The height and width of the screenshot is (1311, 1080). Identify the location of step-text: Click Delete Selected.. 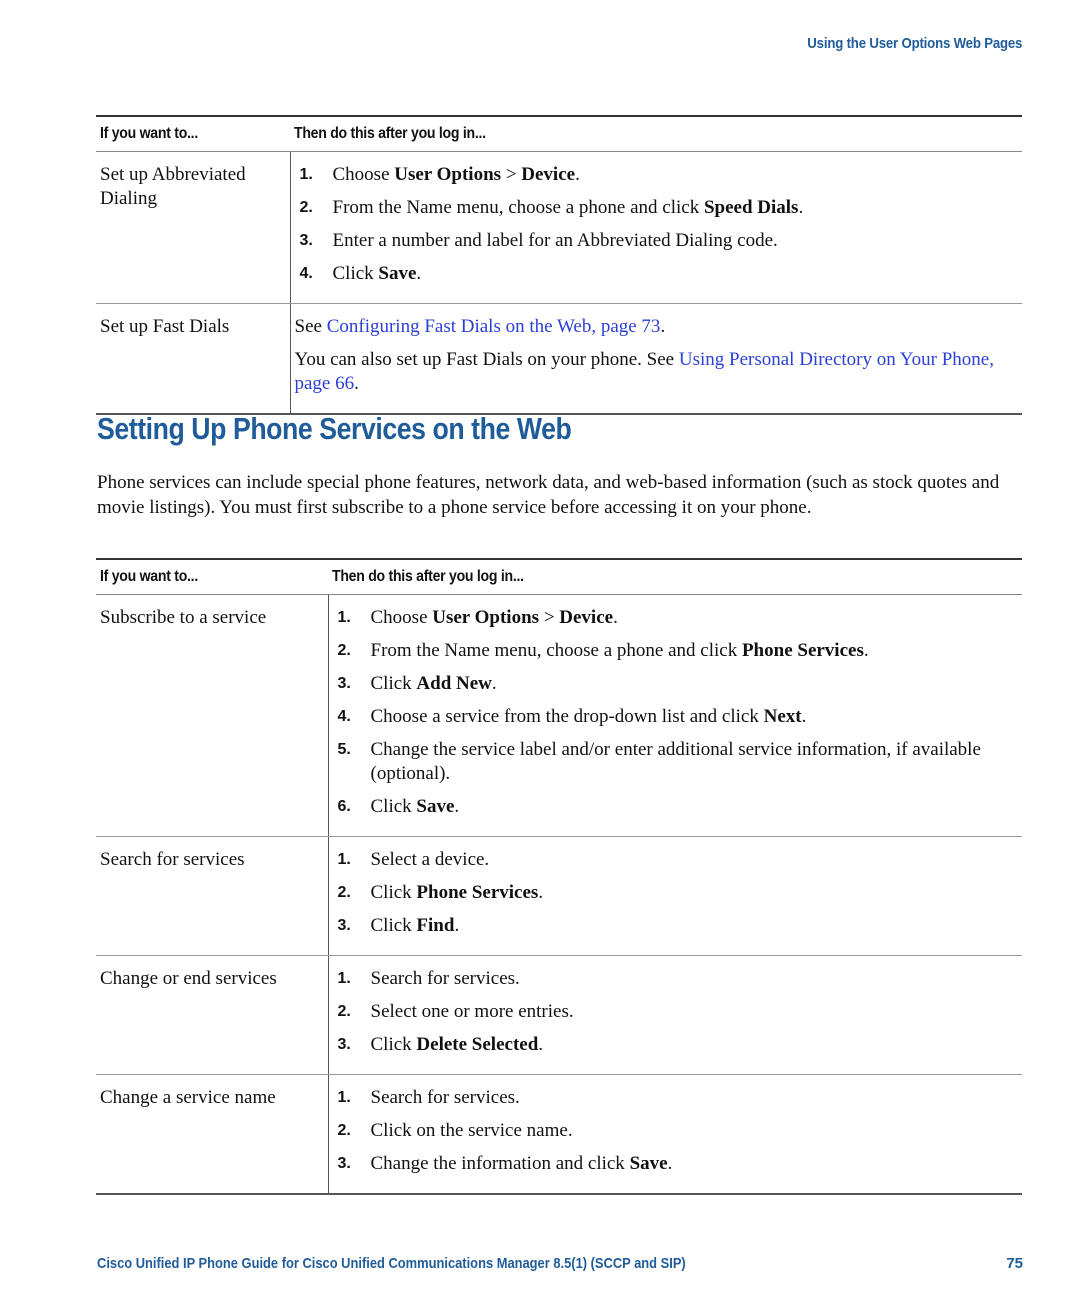
(457, 1044).